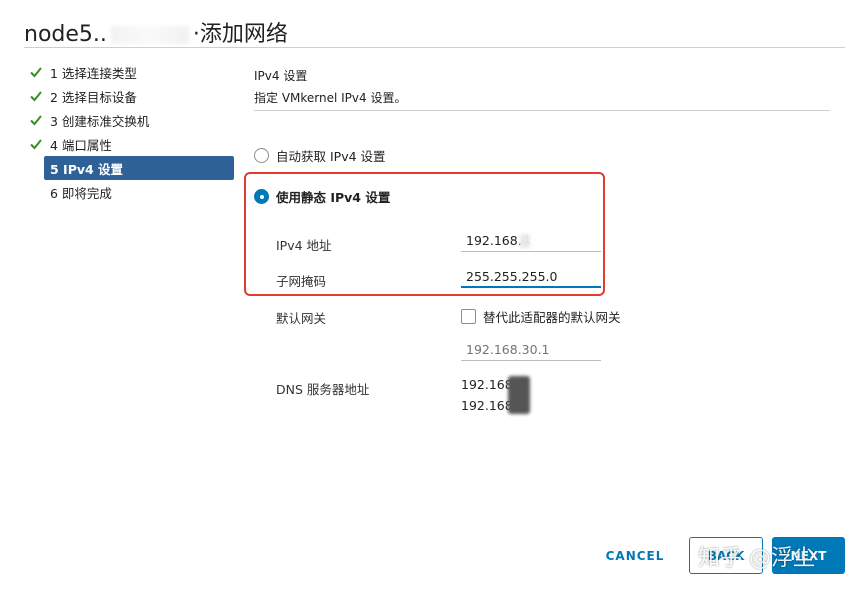  I want to click on redacted-hostname, so click(149, 35).